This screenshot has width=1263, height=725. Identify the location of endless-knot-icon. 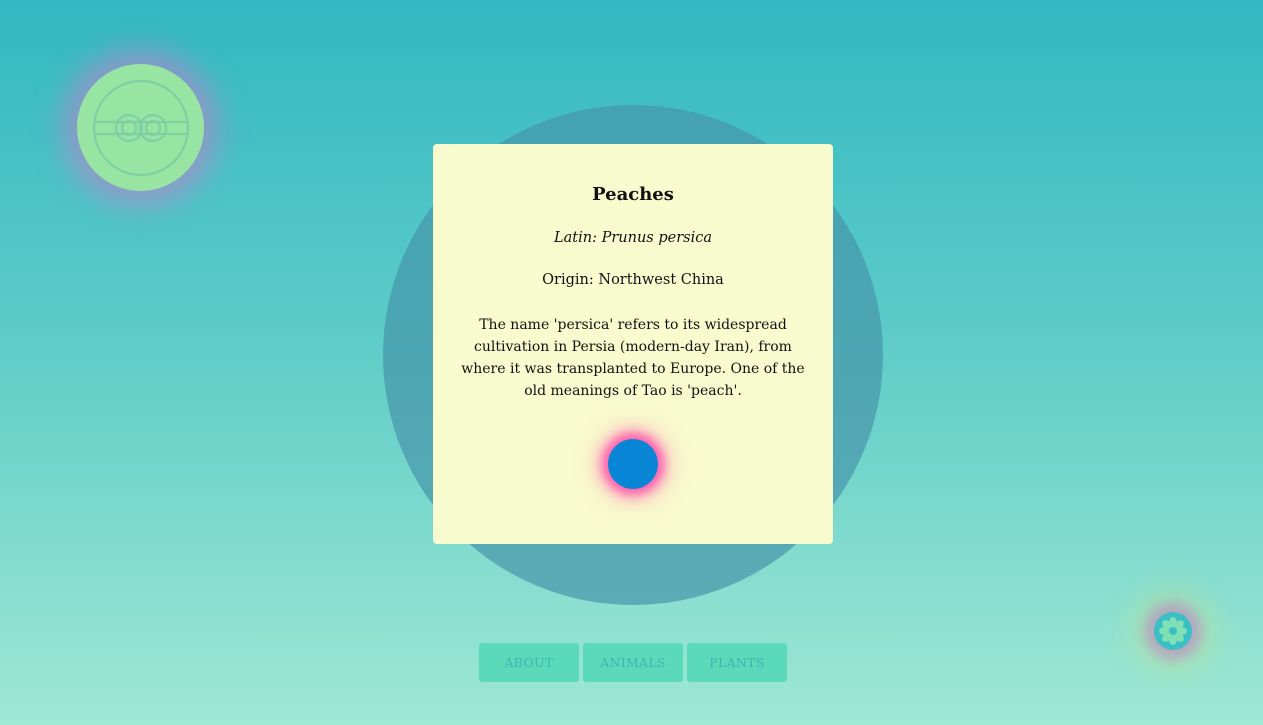
(140, 127).